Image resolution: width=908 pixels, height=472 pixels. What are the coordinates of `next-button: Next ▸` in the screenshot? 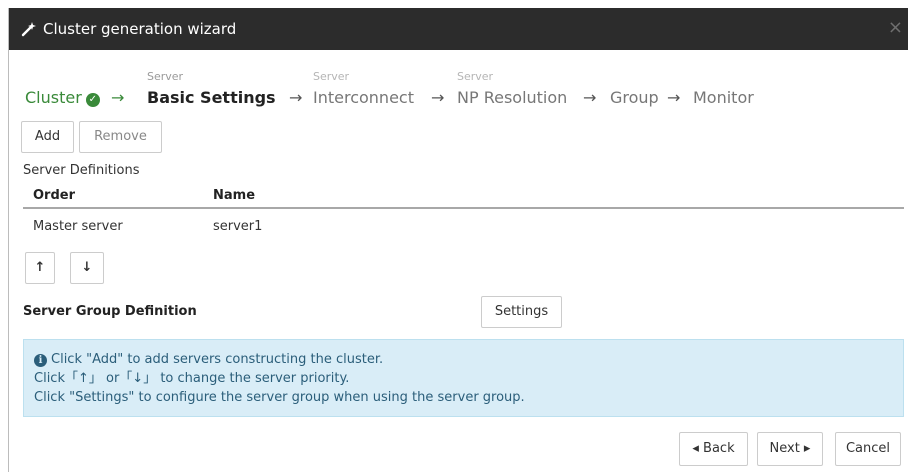 It's located at (790, 449).